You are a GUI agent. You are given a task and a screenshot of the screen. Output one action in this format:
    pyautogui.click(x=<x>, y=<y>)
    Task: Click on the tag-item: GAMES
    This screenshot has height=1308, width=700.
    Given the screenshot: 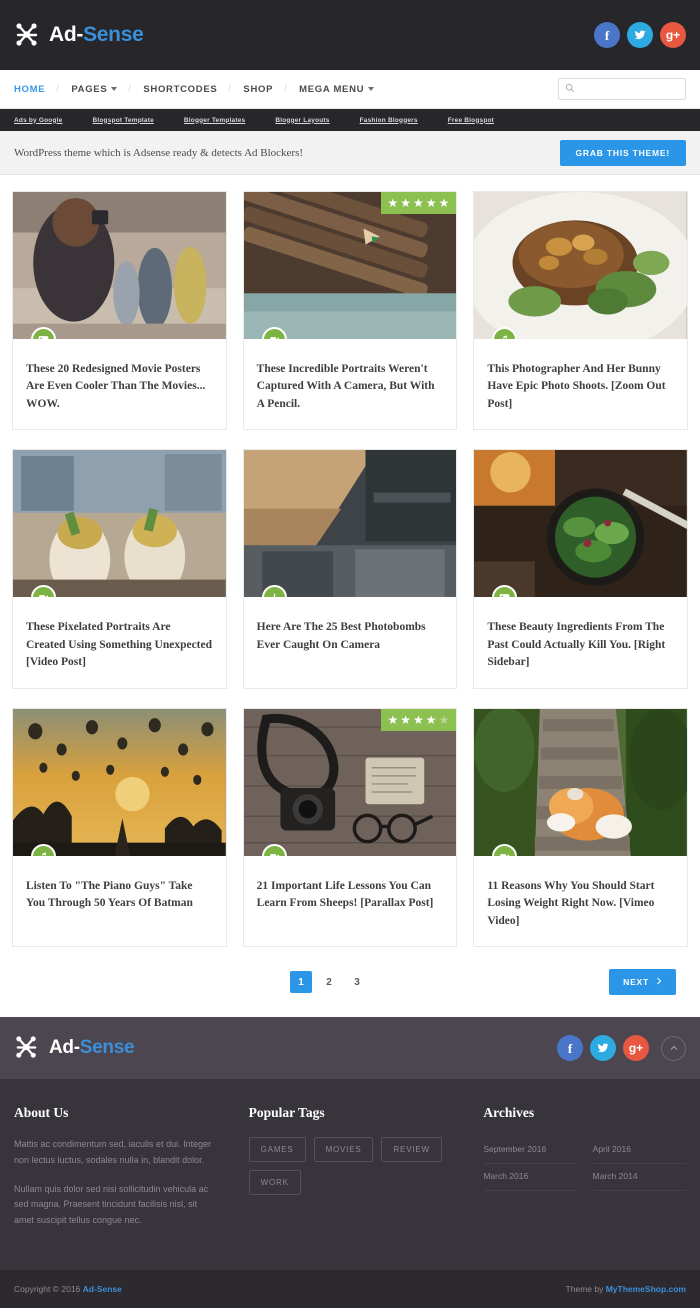 What is the action you would take?
    pyautogui.click(x=277, y=1150)
    